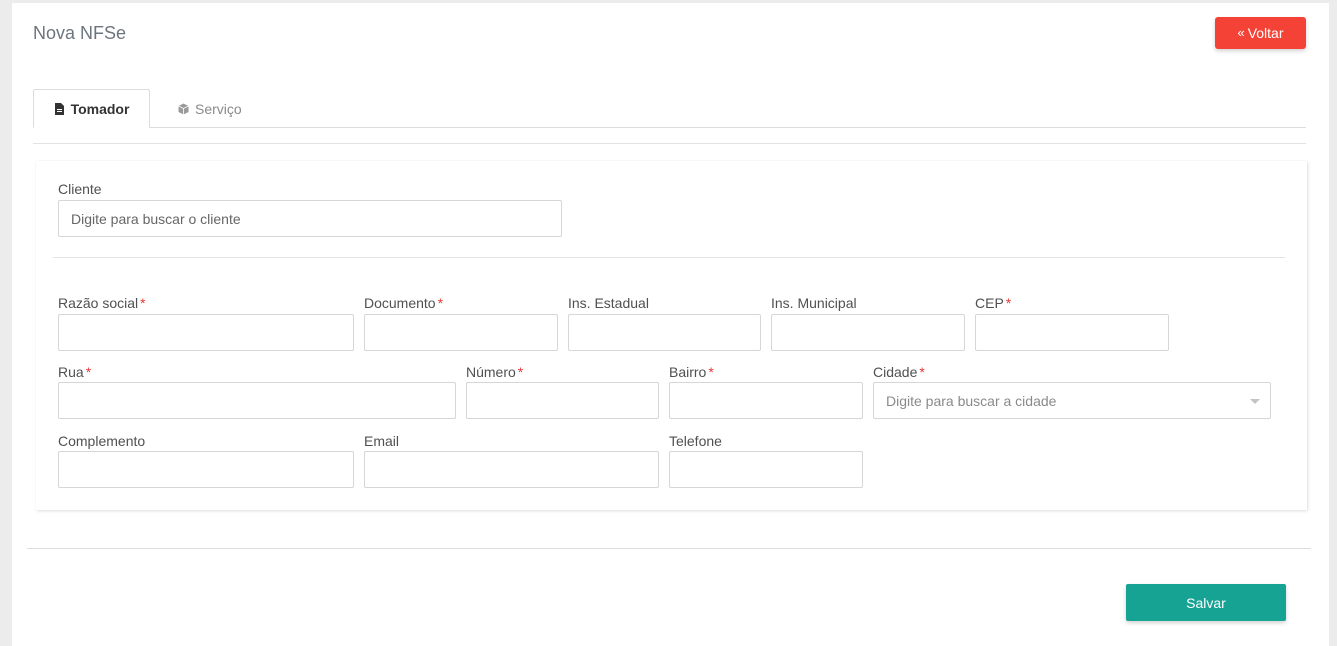  What do you see at coordinates (691, 372) in the screenshot?
I see `bairro-label: Bairro *` at bounding box center [691, 372].